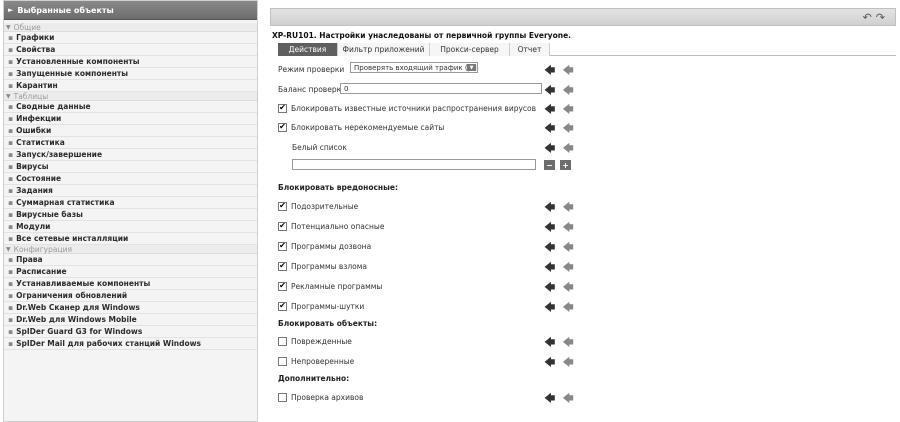  I want to click on sidebar-item-charts: ▪ Графики, so click(130, 38).